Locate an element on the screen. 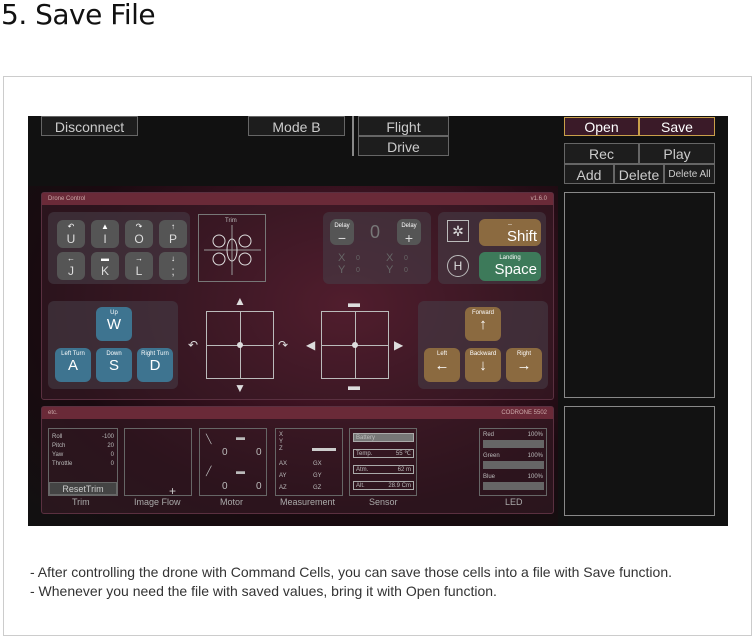 The image size is (755, 639). command-detail-panel is located at coordinates (639, 461).